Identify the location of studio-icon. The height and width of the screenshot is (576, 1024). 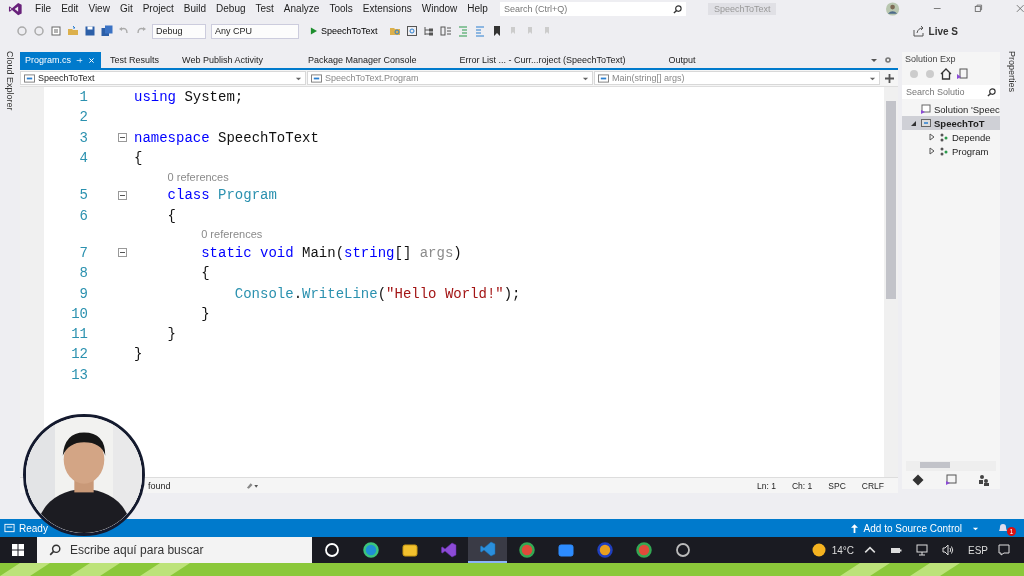
(448, 550).